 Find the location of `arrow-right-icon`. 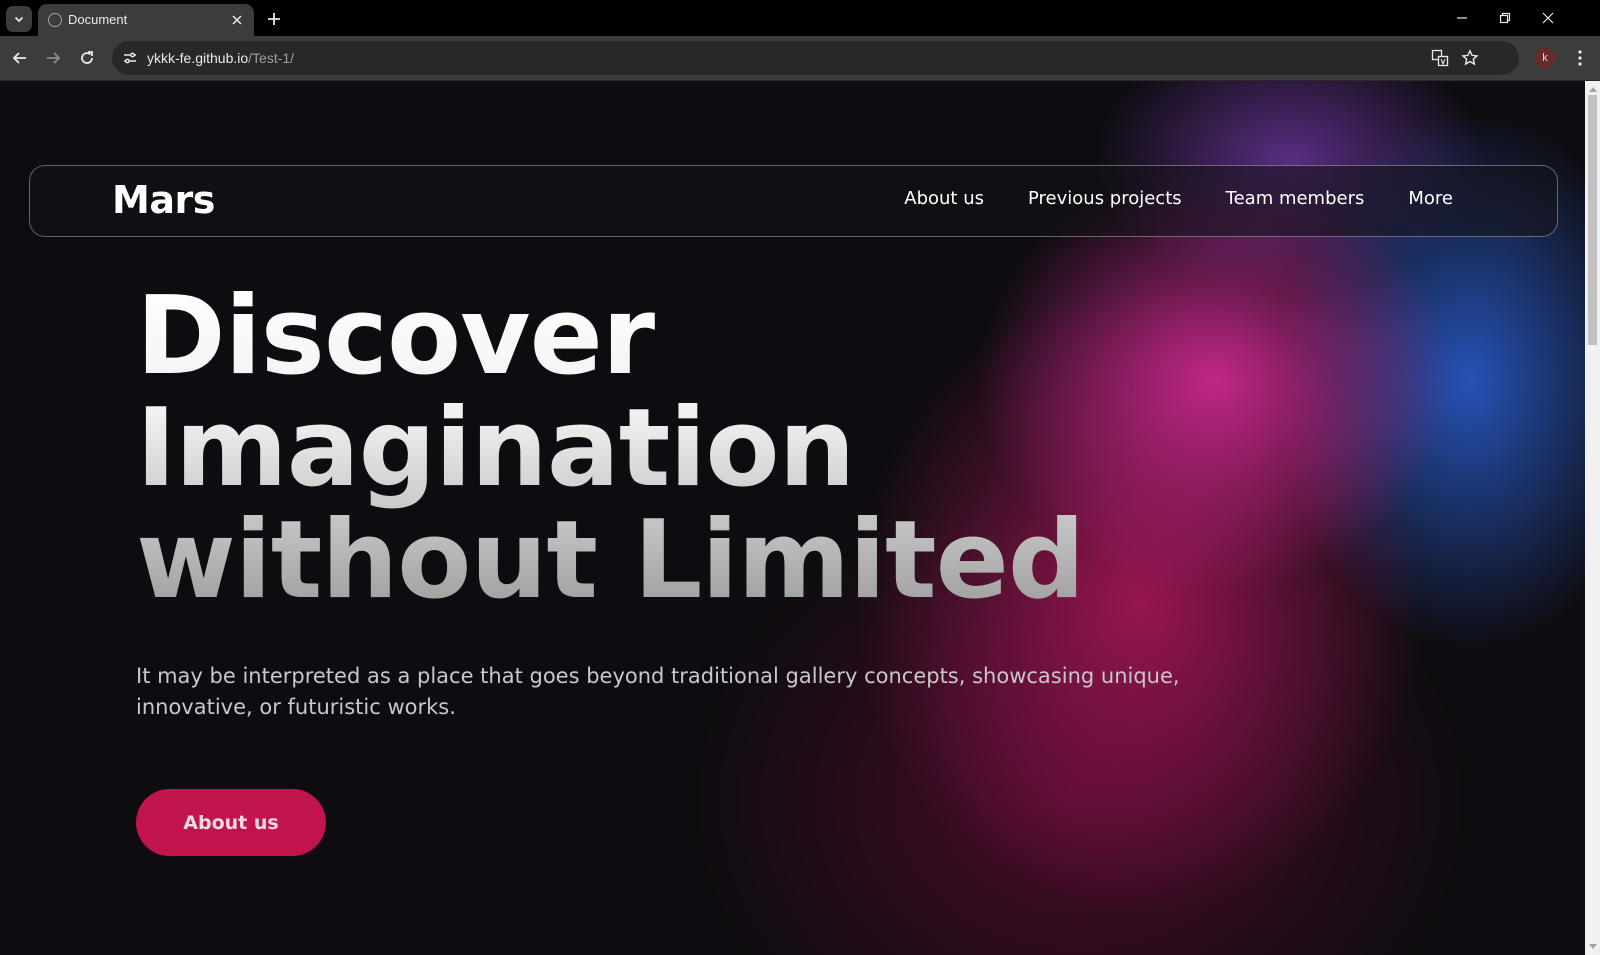

arrow-right-icon is located at coordinates (54, 58).